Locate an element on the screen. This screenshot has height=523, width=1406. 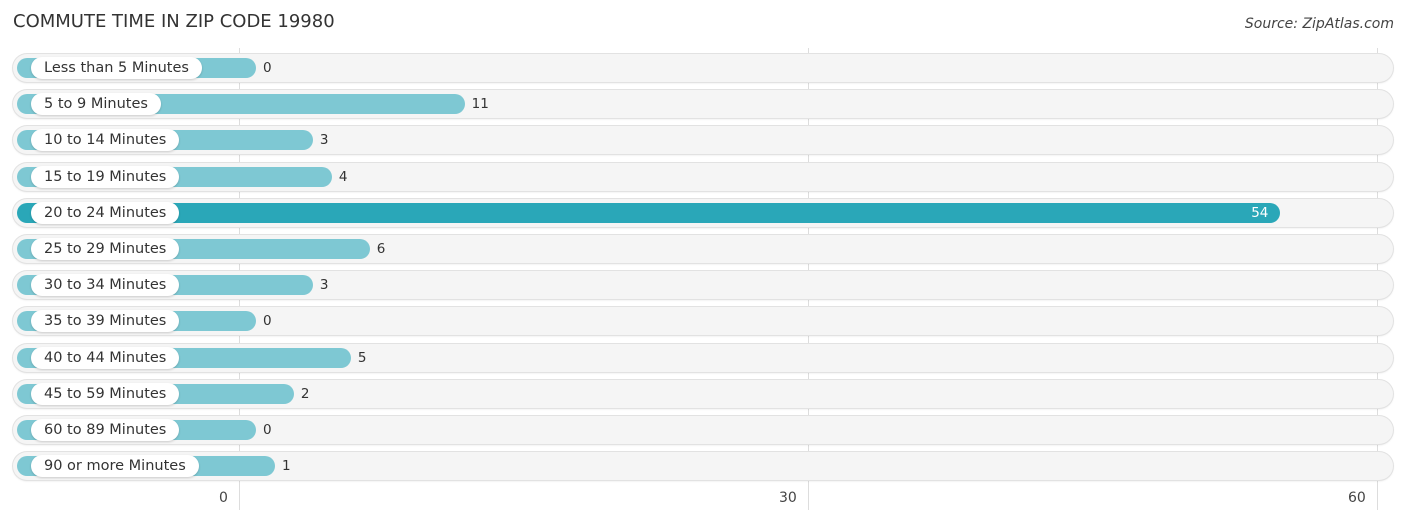
category-label: 30 to 34 Minutes is located at coordinates (105, 285).